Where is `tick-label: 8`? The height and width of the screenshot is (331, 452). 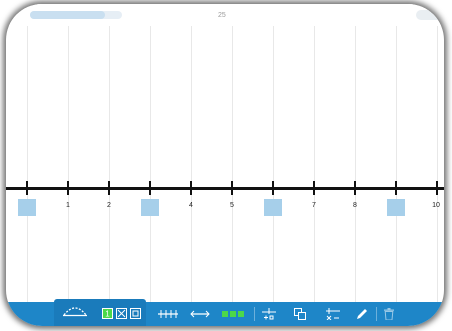
tick-label: 8 is located at coordinates (355, 205).